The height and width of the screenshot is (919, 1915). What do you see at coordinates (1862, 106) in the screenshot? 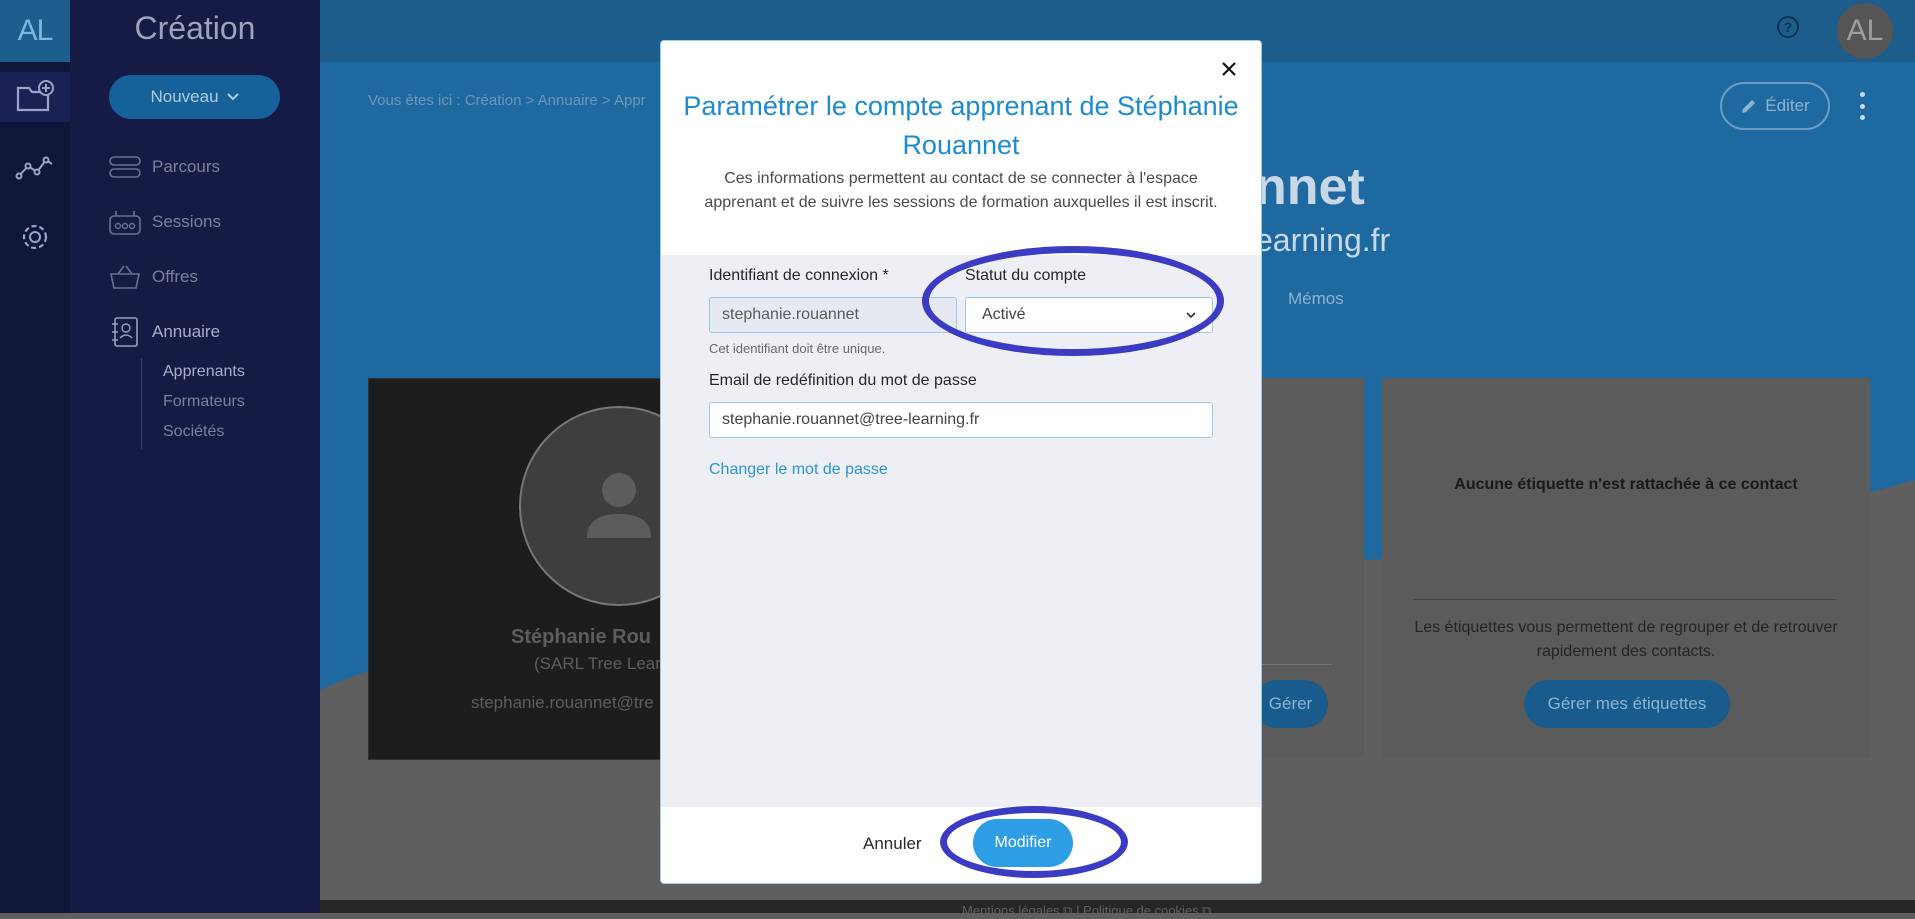
I see `more-options-icon` at bounding box center [1862, 106].